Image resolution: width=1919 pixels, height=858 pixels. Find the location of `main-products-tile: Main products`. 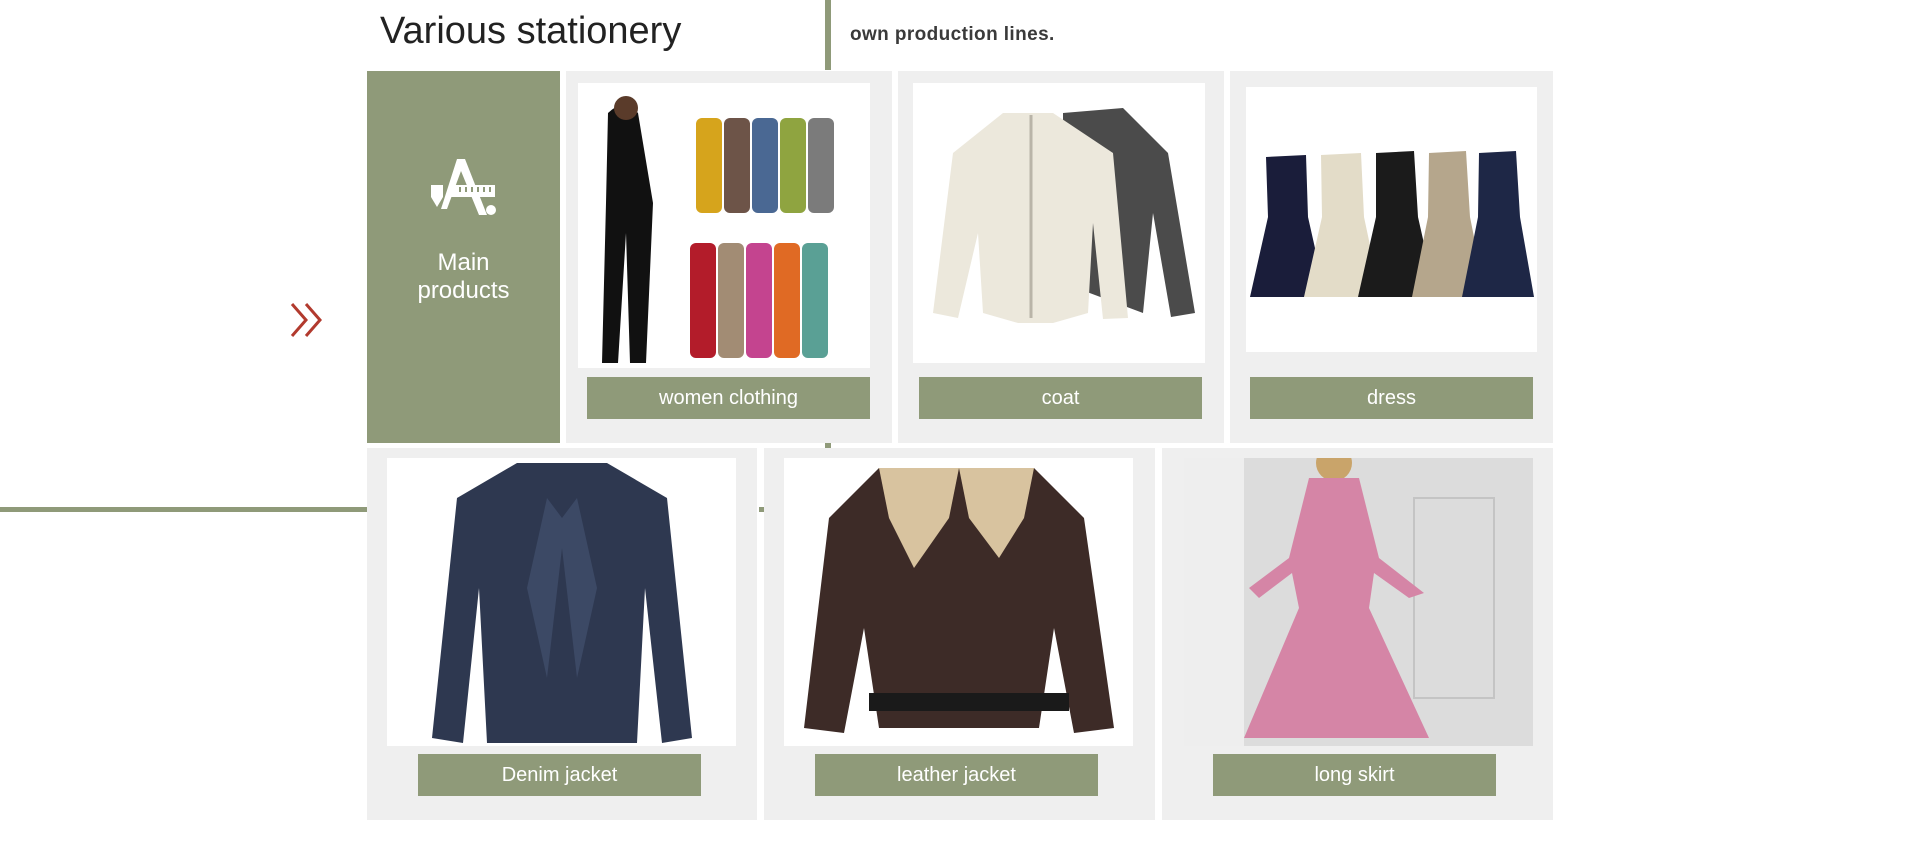

main-products-tile: Main products is located at coordinates (463, 257).